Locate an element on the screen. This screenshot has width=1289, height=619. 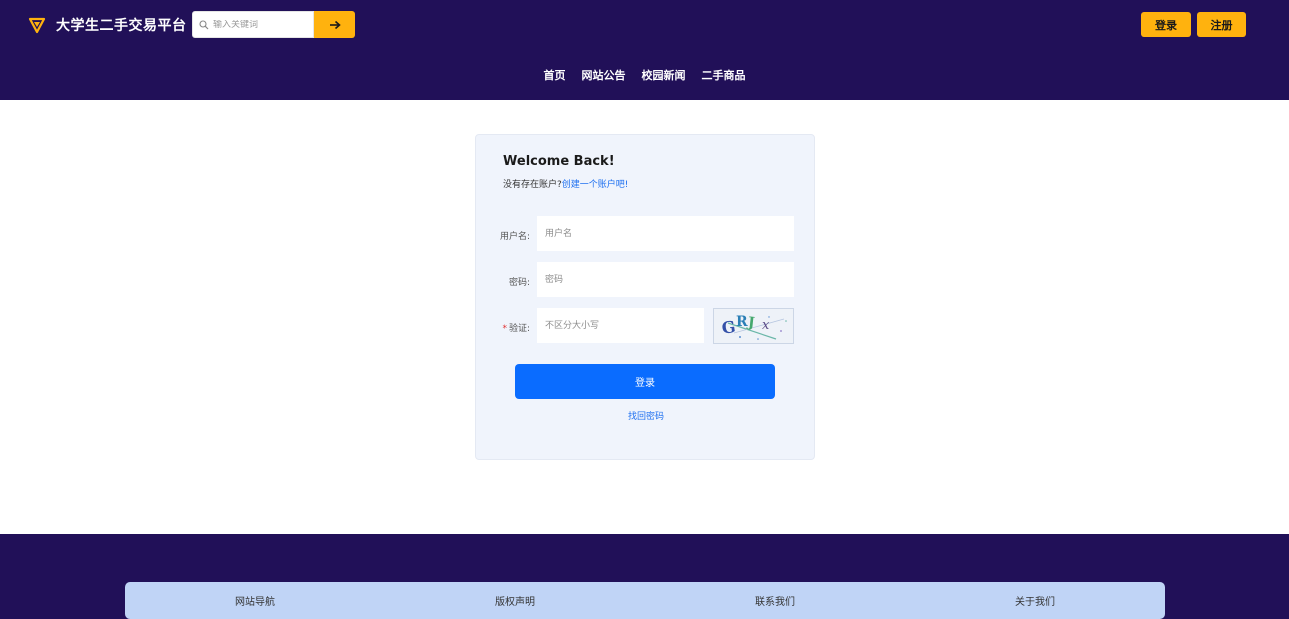
search-icon is located at coordinates (204, 24).